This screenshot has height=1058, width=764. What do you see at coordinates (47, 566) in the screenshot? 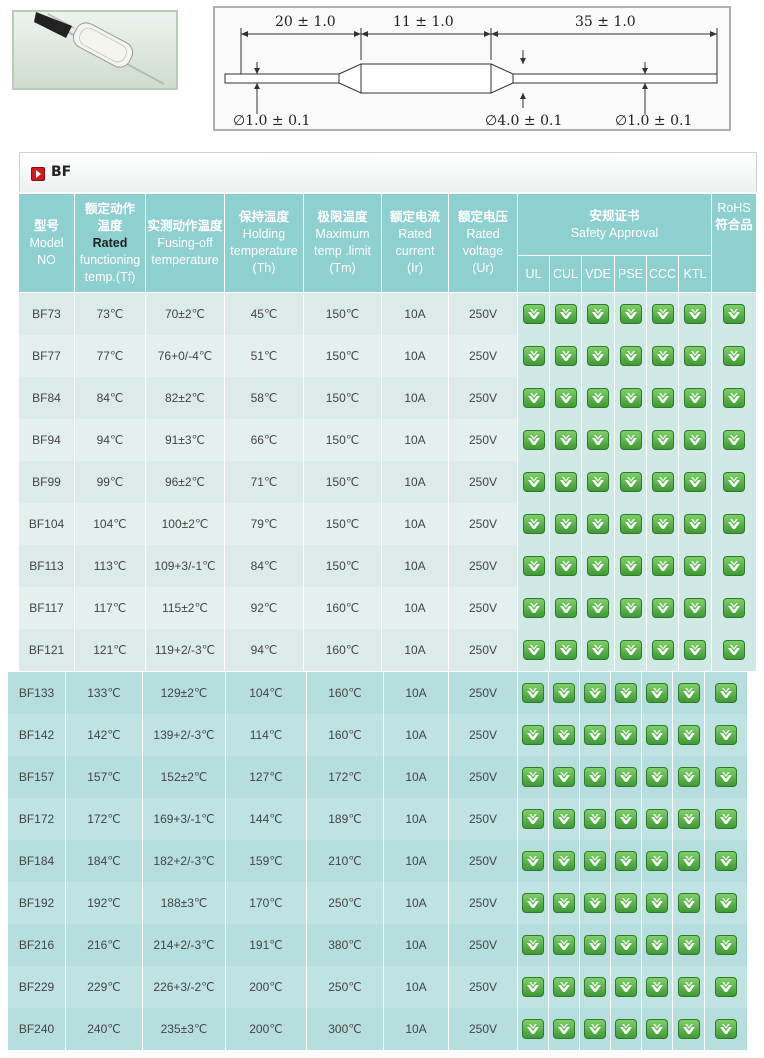
I see `cell-model: BF113` at bounding box center [47, 566].